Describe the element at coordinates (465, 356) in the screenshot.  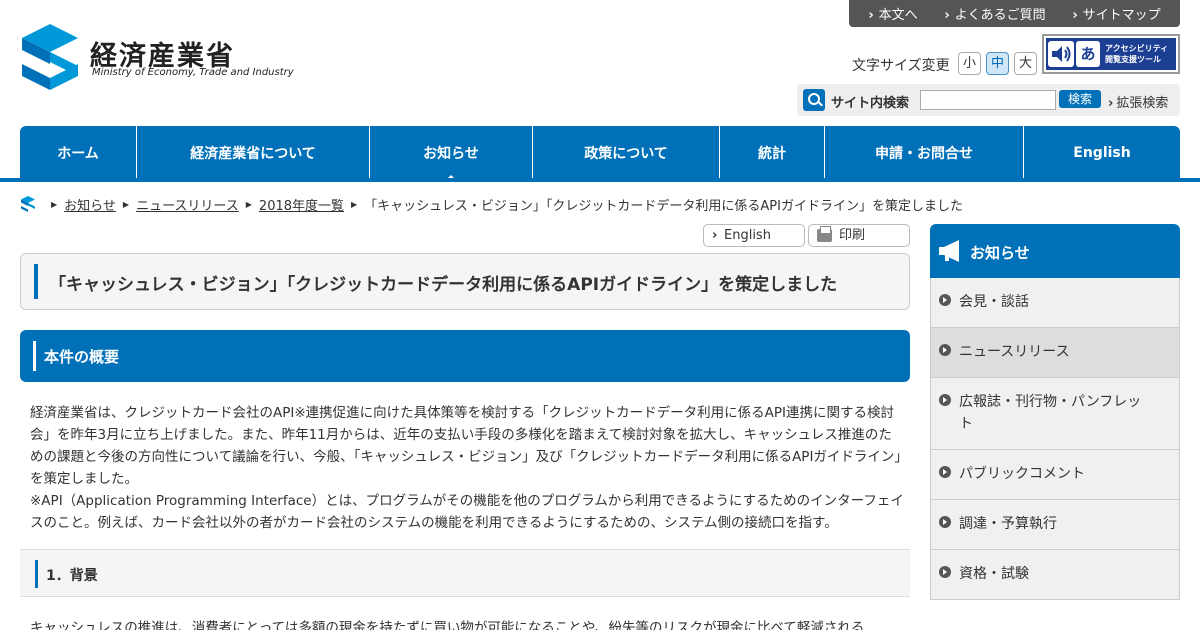
I see `section-header: 本件の概要` at that location.